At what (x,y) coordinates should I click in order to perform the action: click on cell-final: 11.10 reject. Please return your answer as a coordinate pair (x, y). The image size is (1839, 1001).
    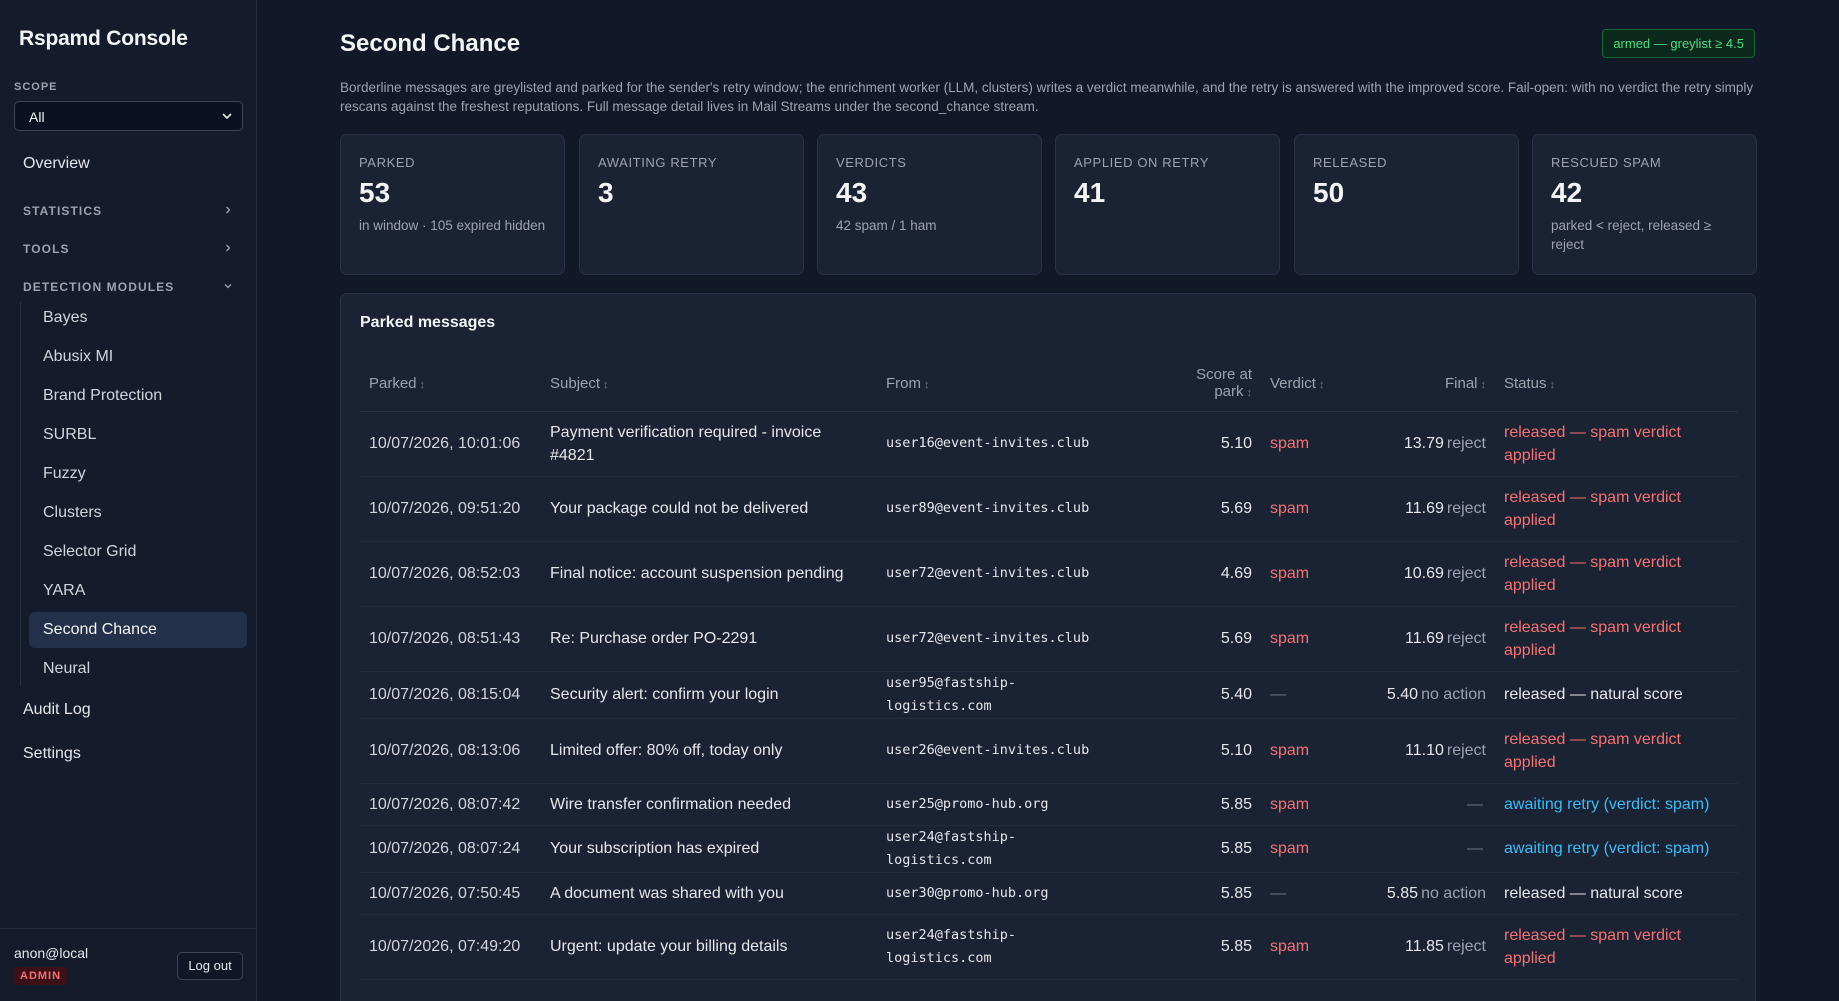
    Looking at the image, I should click on (1428, 751).